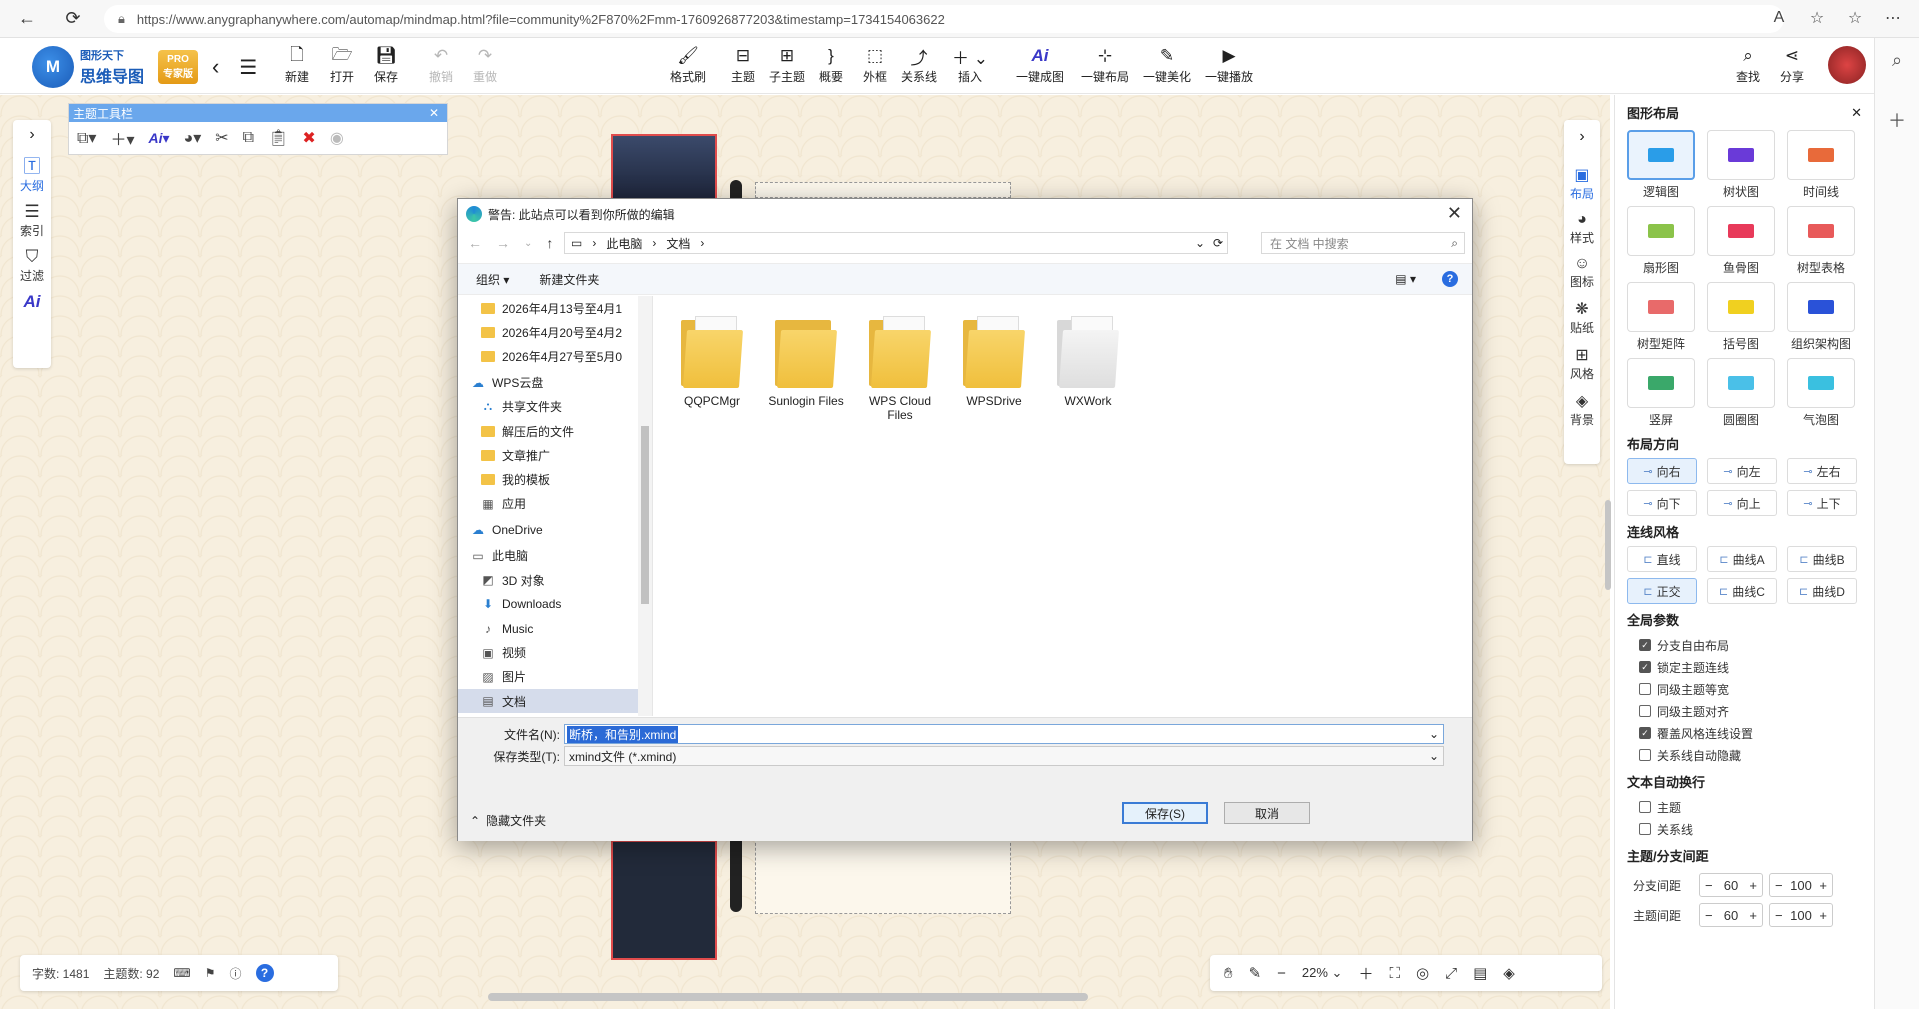  What do you see at coordinates (1817, 18) in the screenshot?
I see `favorite-star-icon: ☆` at bounding box center [1817, 18].